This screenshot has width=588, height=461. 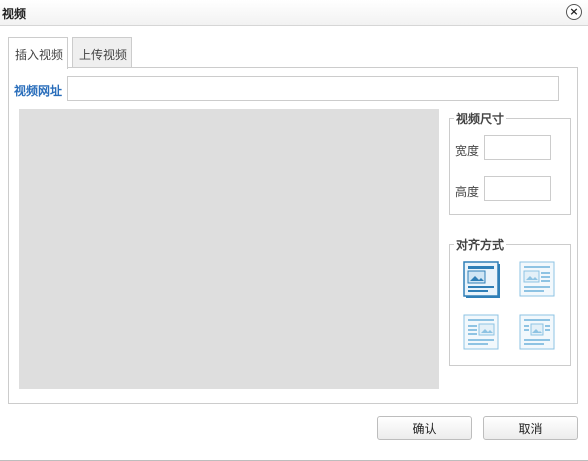 What do you see at coordinates (313, 88) in the screenshot?
I see `video-url-input` at bounding box center [313, 88].